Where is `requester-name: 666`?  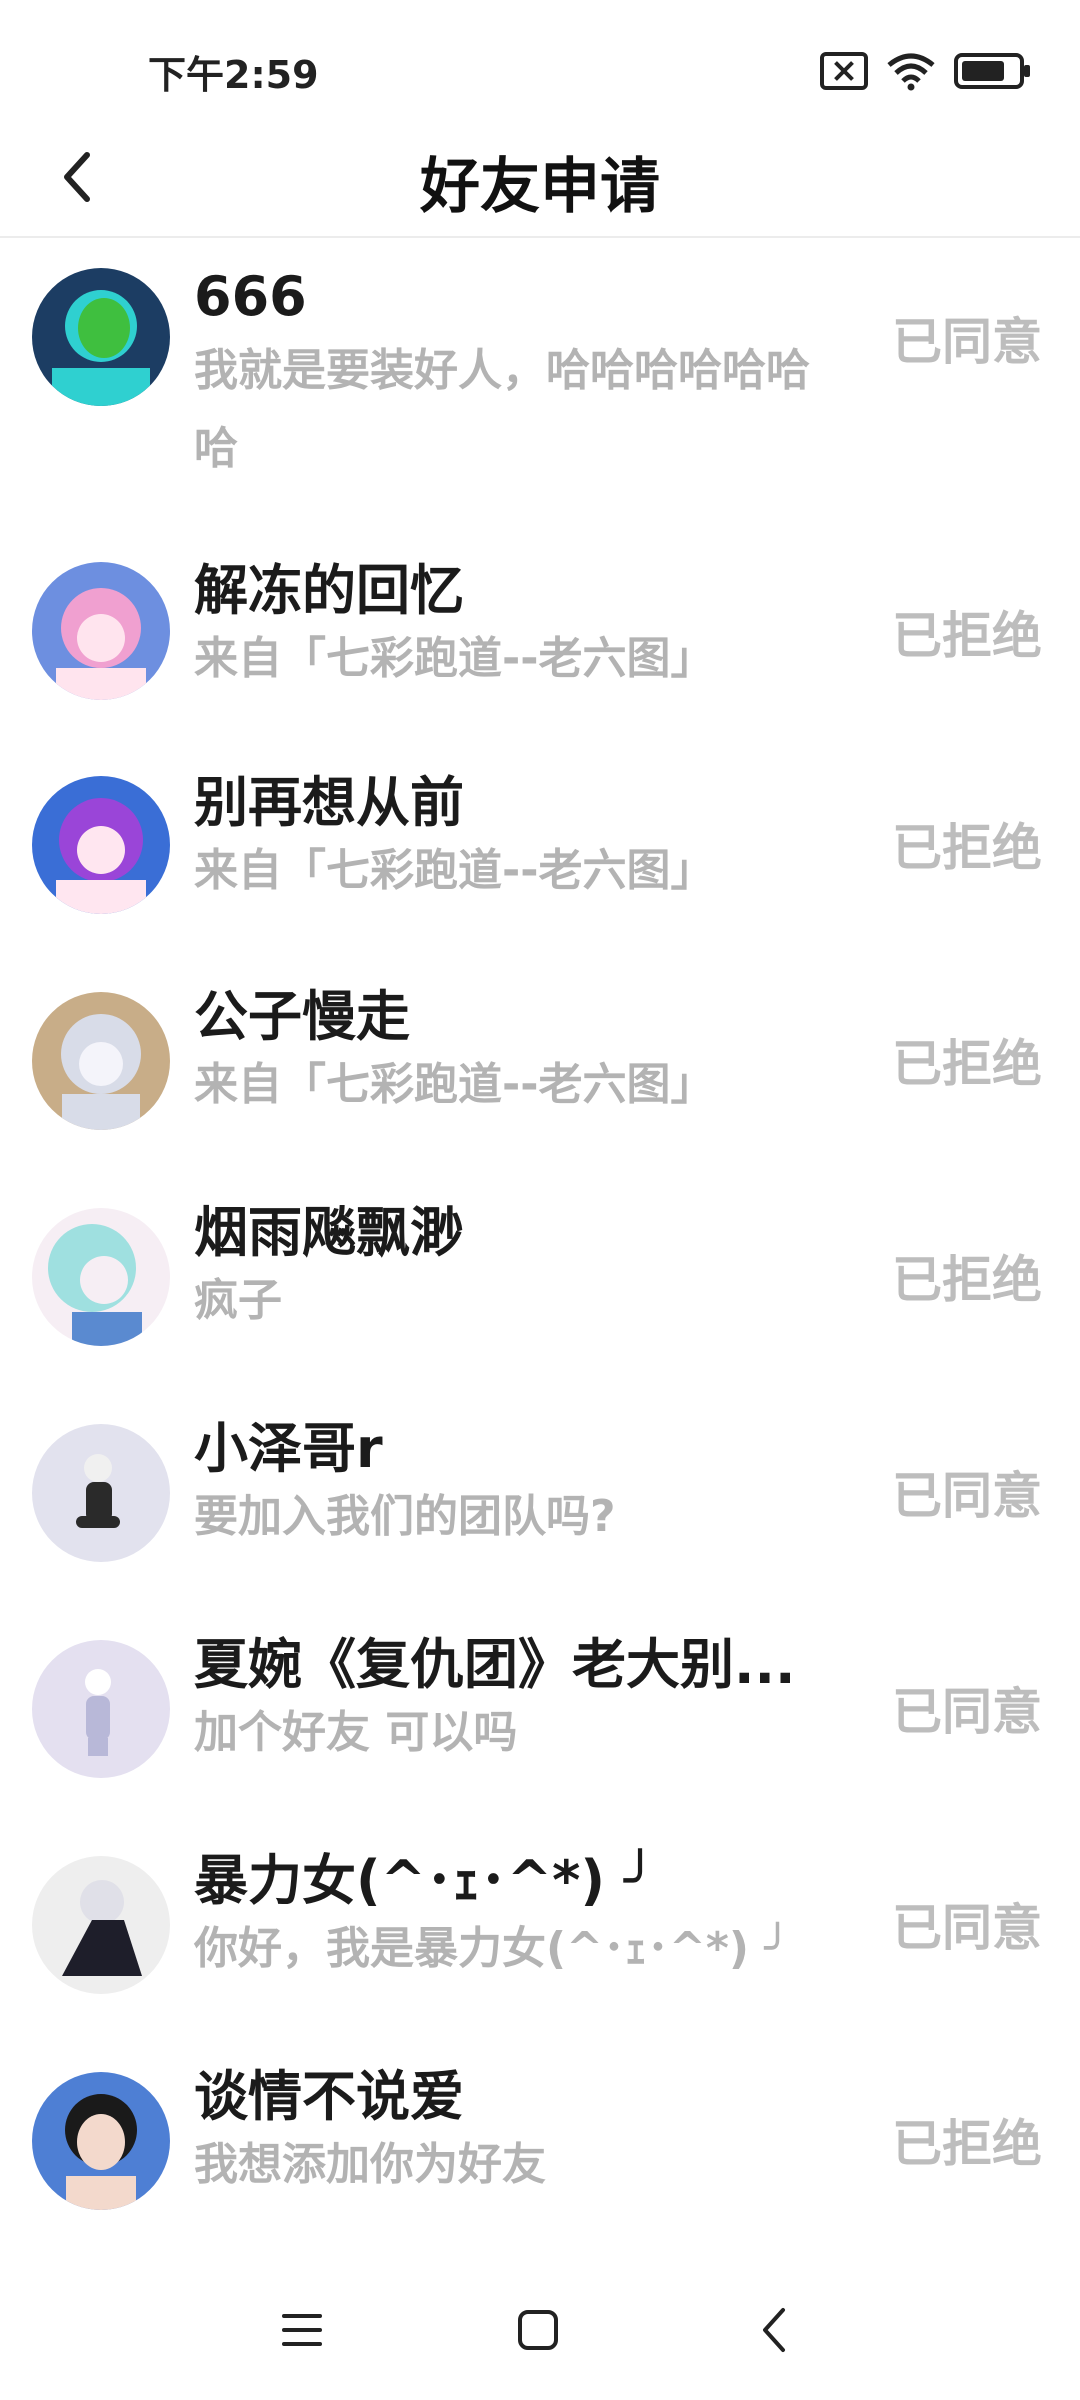 requester-name: 666 is located at coordinates (250, 296).